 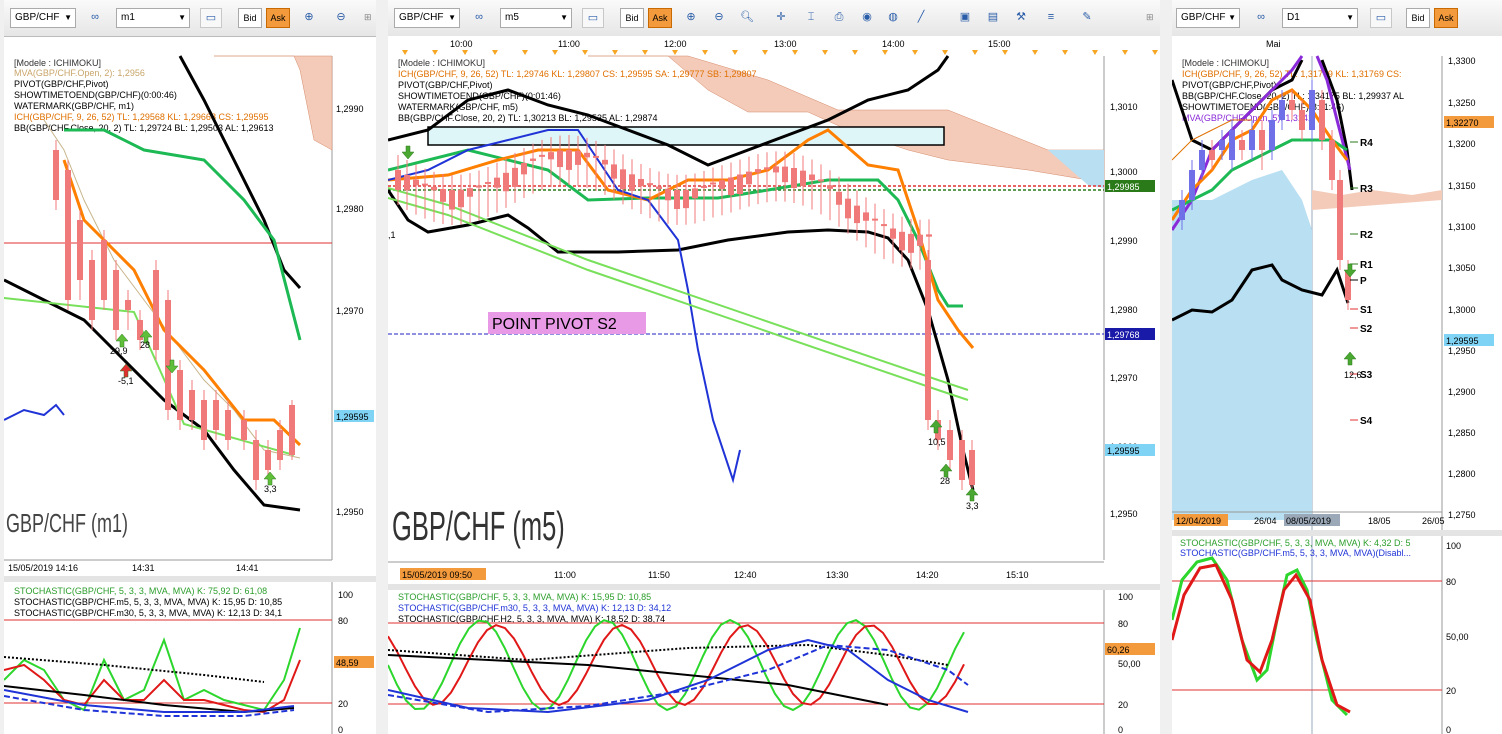 What do you see at coordinates (1462, 227) in the screenshot?
I see `price-tick: 1,3100` at bounding box center [1462, 227].